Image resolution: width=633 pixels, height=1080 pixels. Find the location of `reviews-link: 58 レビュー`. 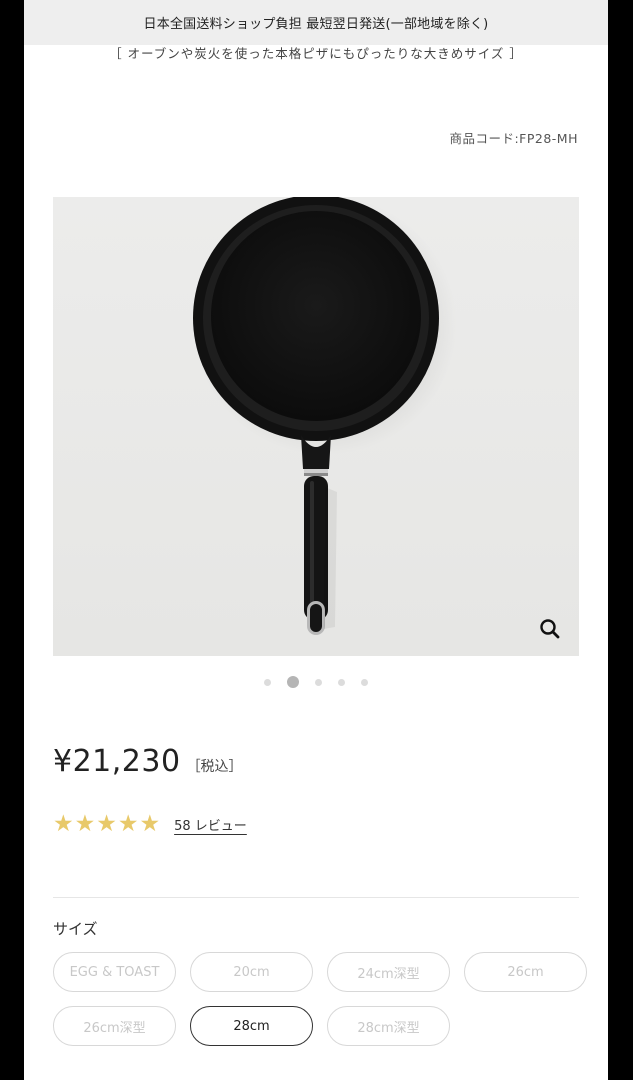

reviews-link: 58 レビュー is located at coordinates (210, 824).